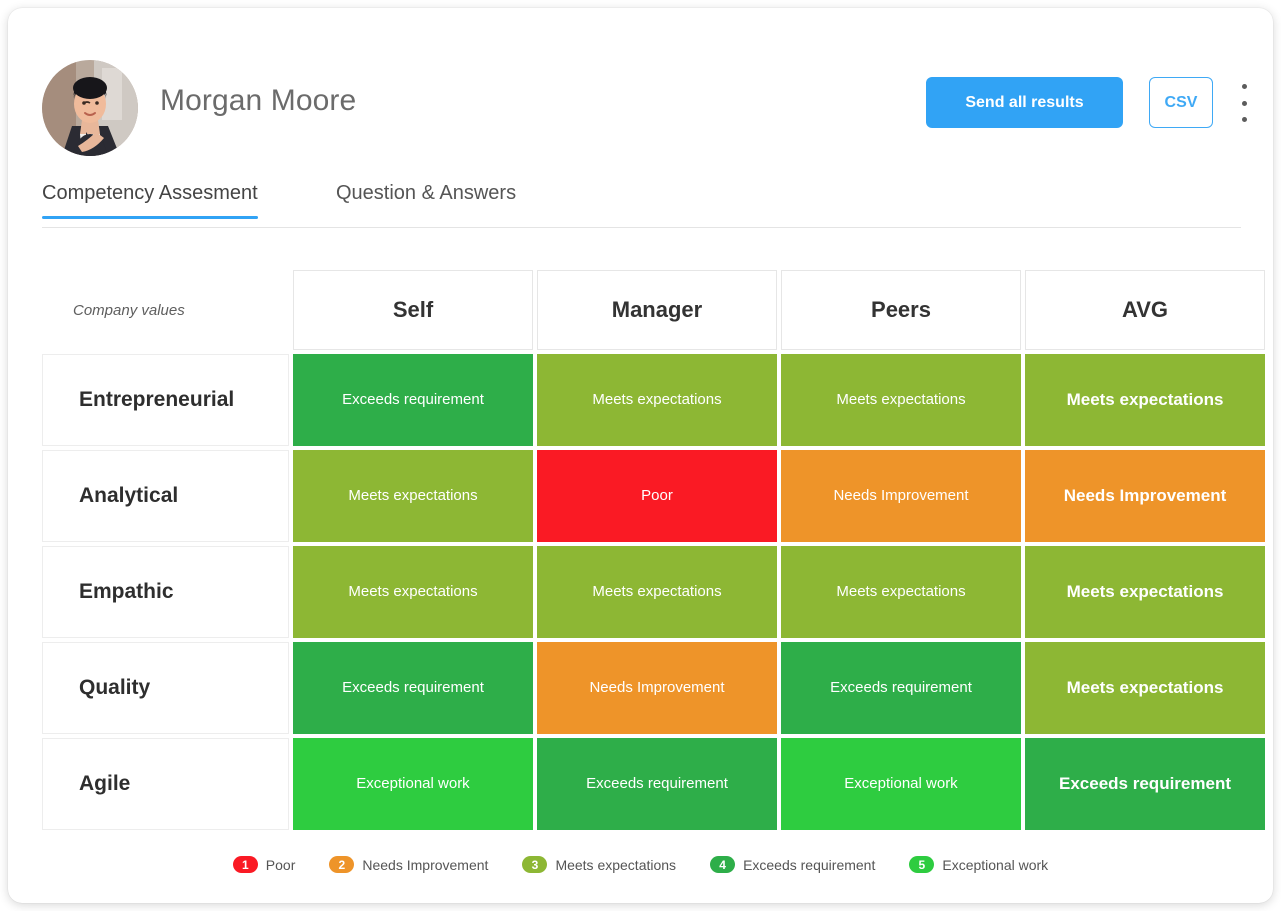 The image size is (1281, 911). Describe the element at coordinates (165, 496) in the screenshot. I see `row-label-analytical: Analytical` at that location.